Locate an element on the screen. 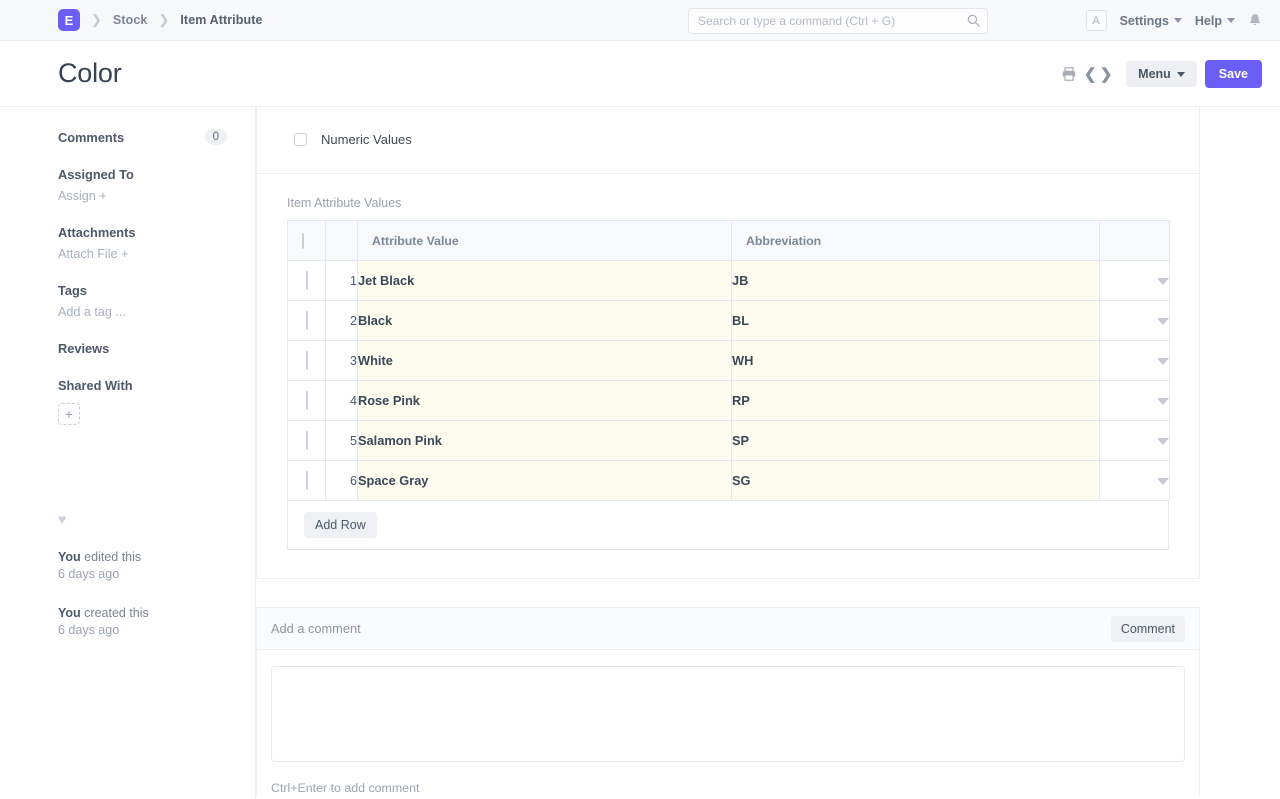 The image size is (1280, 799). cell-attribute-value: Jet Black is located at coordinates (544, 280).